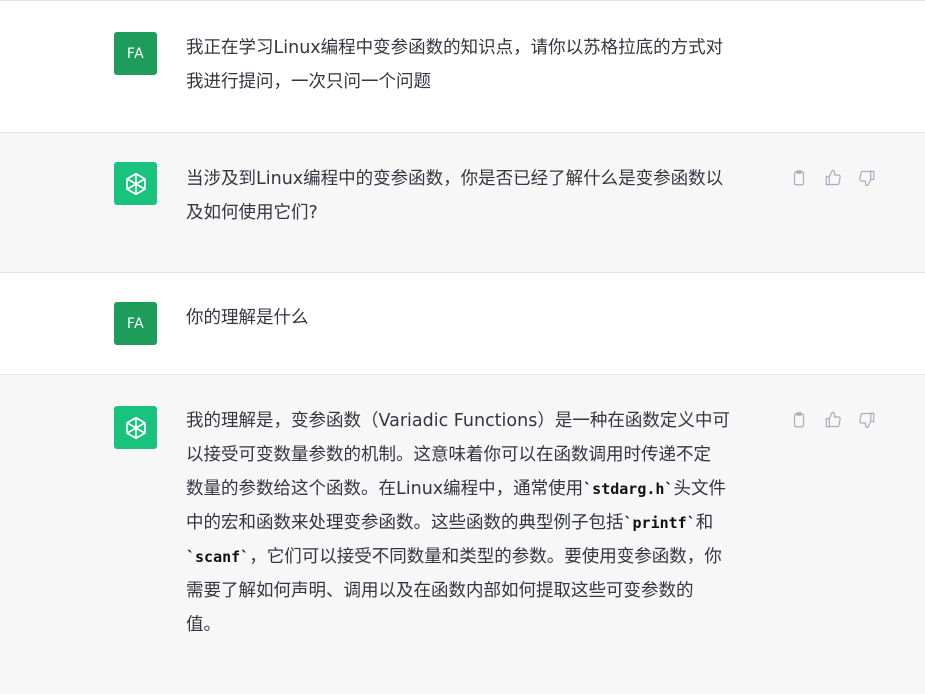  Describe the element at coordinates (659, 523) in the screenshot. I see `inline-code: `printf`` at that location.